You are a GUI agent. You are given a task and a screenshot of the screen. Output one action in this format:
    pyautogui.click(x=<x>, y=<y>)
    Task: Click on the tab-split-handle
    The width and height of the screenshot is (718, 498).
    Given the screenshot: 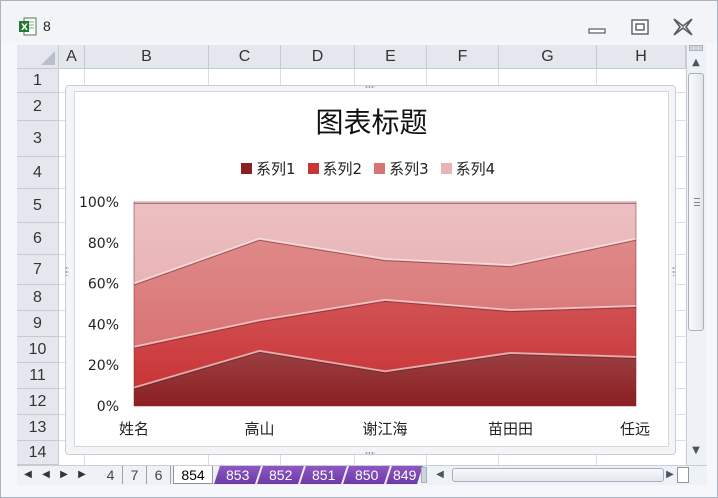 What is the action you would take?
    pyautogui.click(x=424, y=475)
    